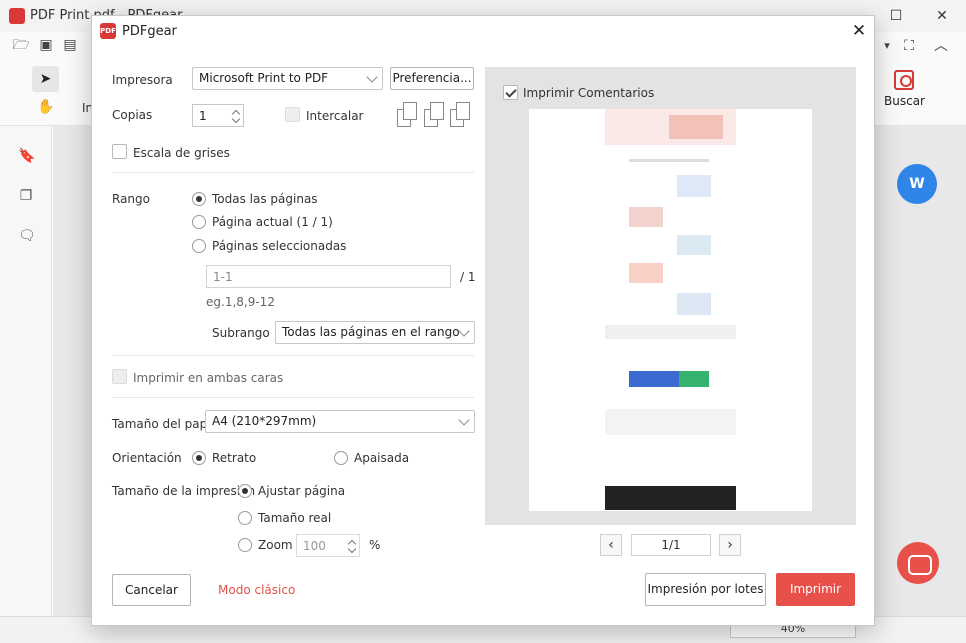 This screenshot has width=966, height=643. Describe the element at coordinates (241, 333) in the screenshot. I see `subrange-label: Subrango` at that location.